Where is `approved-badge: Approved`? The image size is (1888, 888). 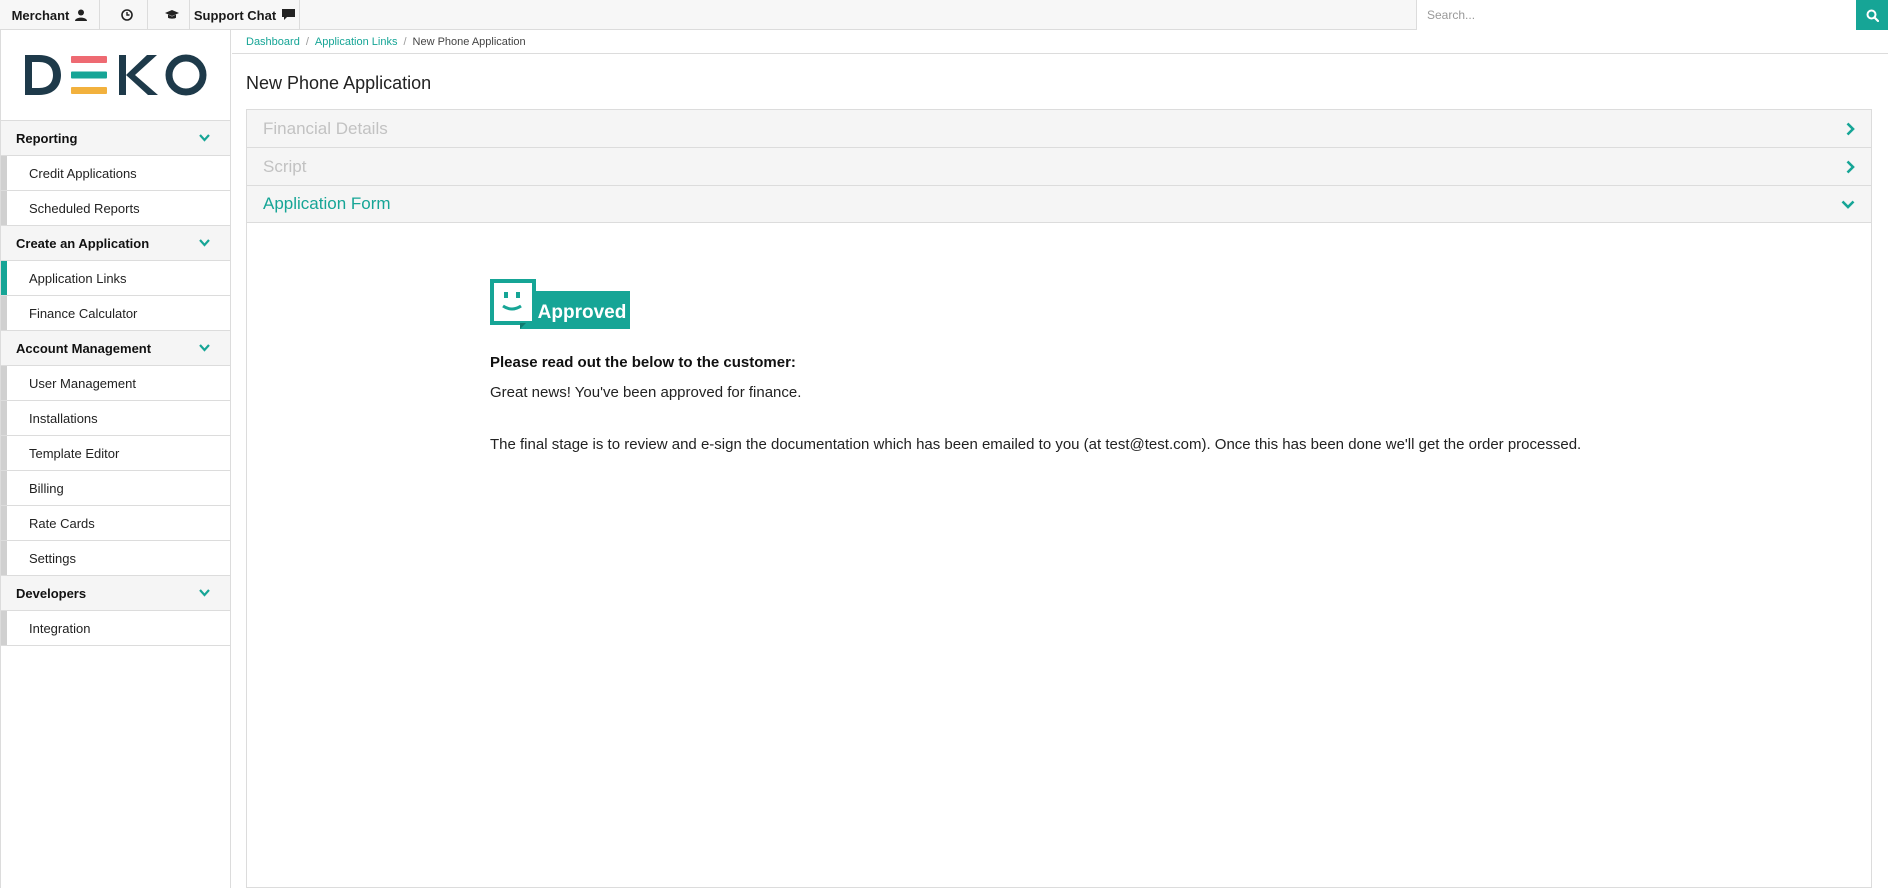 approved-badge: Approved is located at coordinates (560, 304).